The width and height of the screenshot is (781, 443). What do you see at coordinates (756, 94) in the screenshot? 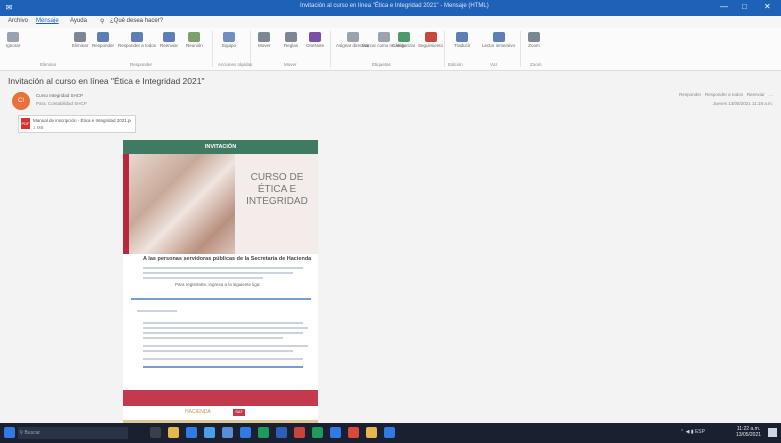
I see `forward-link: Reenviar` at bounding box center [756, 94].